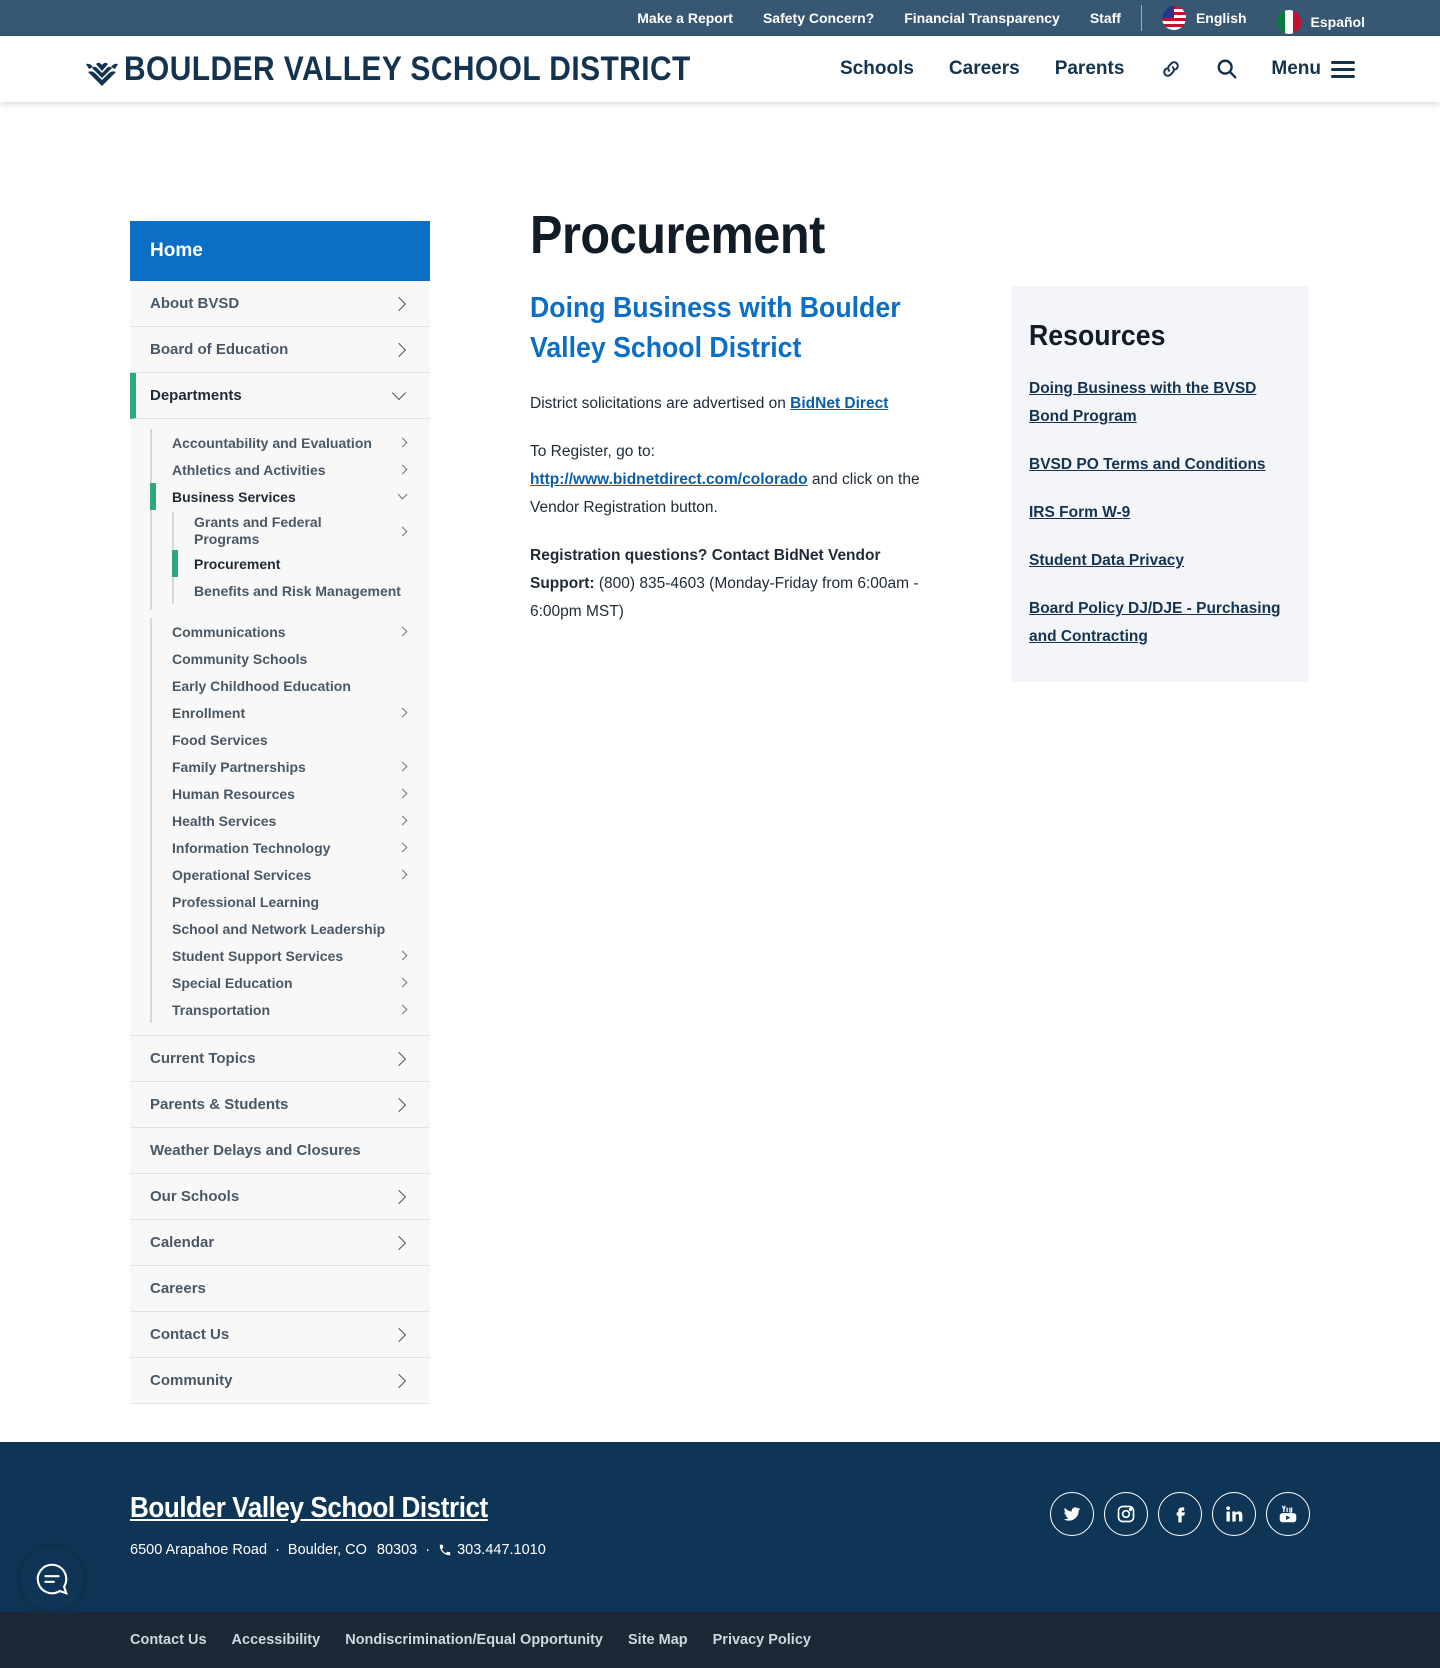  I want to click on footer-contact-link: Contact Us, so click(168, 1640).